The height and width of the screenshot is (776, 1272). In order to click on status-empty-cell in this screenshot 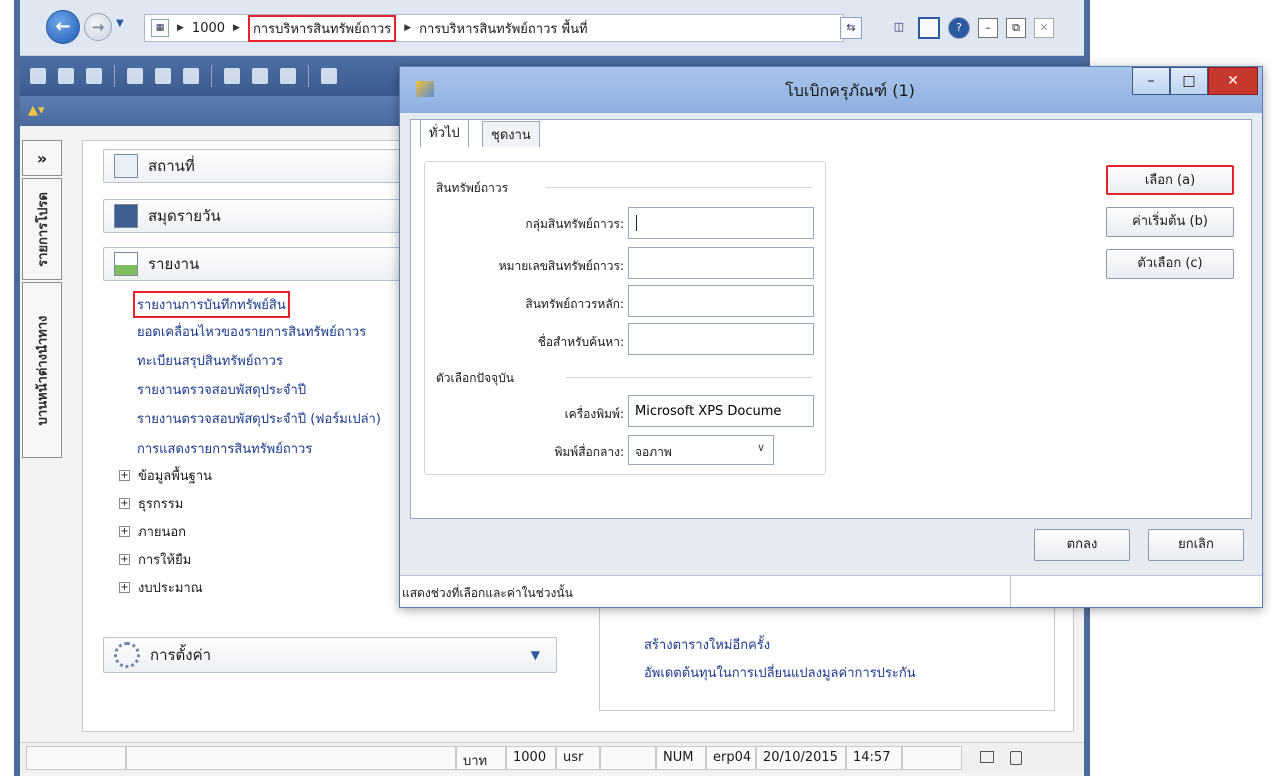, I will do `click(932, 758)`.